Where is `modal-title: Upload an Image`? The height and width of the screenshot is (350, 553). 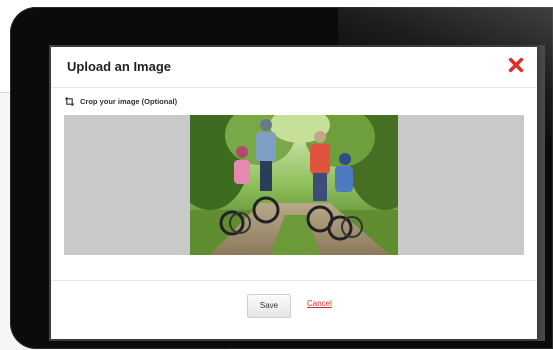 modal-title: Upload an Image is located at coordinates (119, 66).